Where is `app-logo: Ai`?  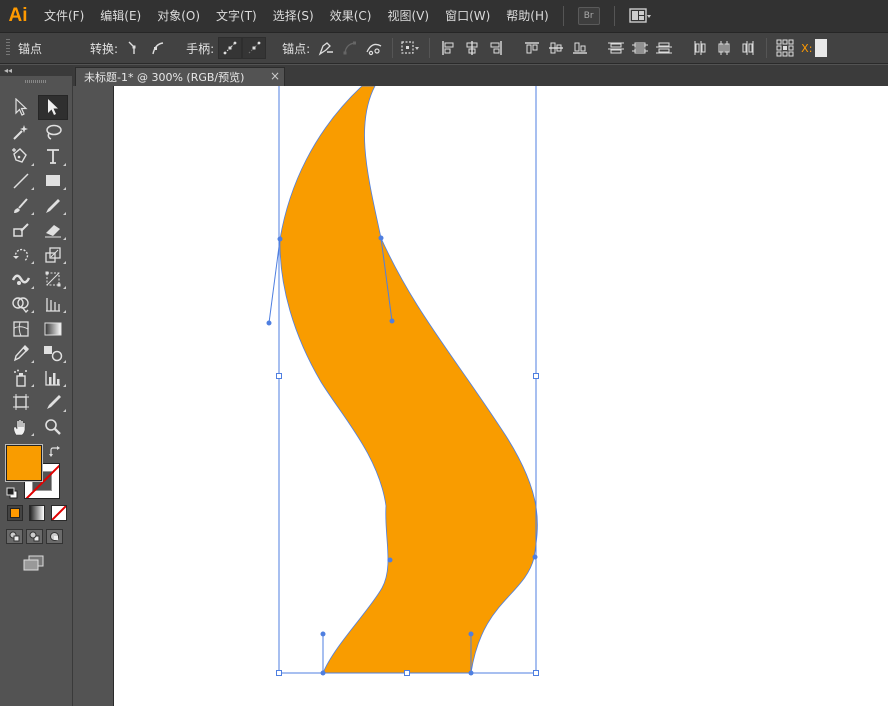
app-logo: Ai is located at coordinates (18, 15).